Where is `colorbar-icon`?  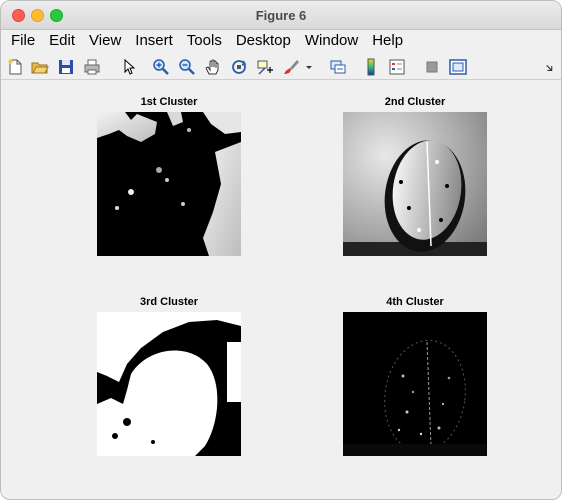 colorbar-icon is located at coordinates (371, 67).